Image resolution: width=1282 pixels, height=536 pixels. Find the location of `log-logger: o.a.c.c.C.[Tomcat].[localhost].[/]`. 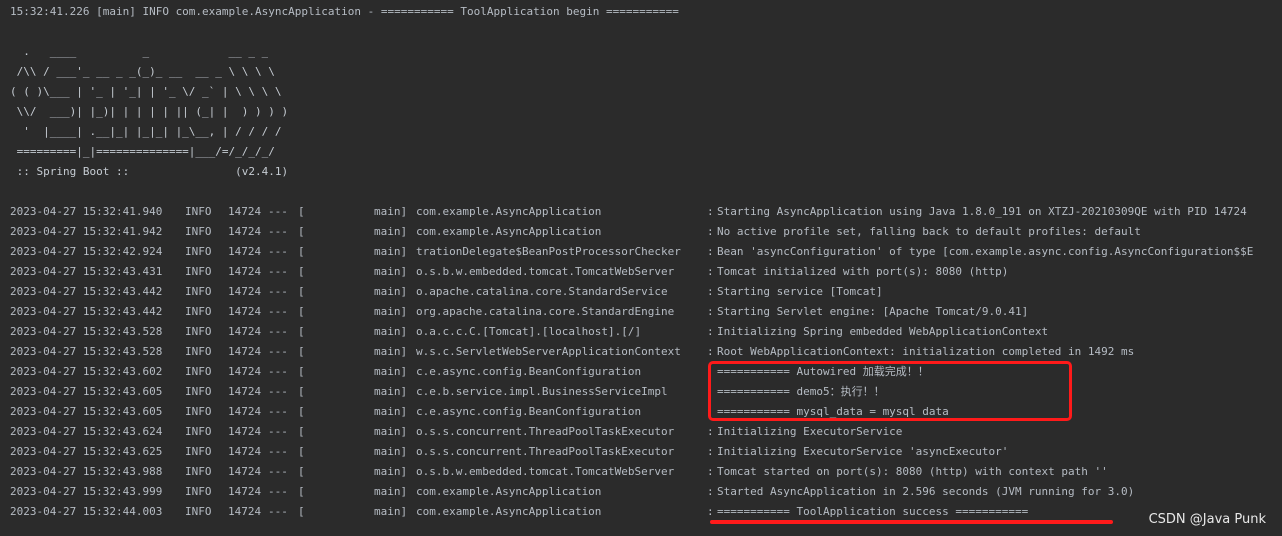

log-logger: o.a.c.c.C.[Tomcat].[localhost].[/] is located at coordinates (529, 331).